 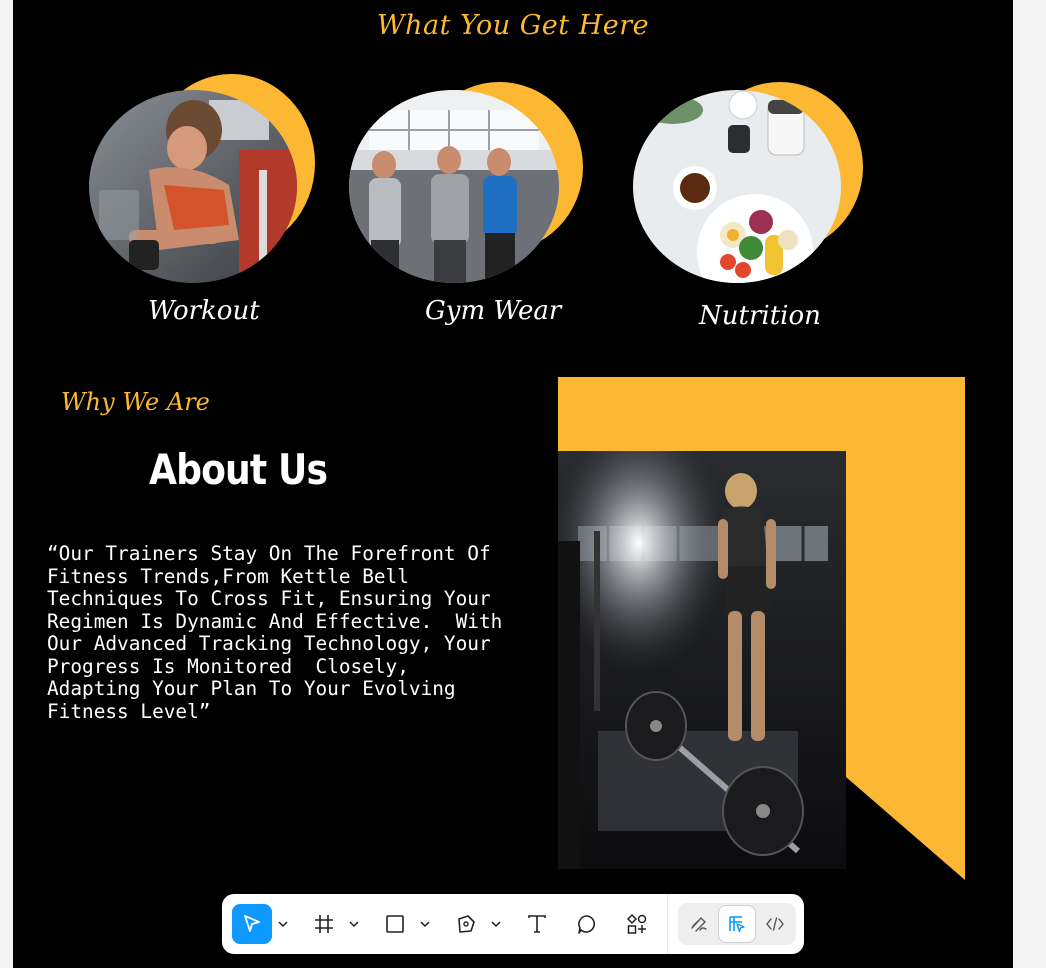 I want to click on pen-tool-caret, so click(x=496, y=924).